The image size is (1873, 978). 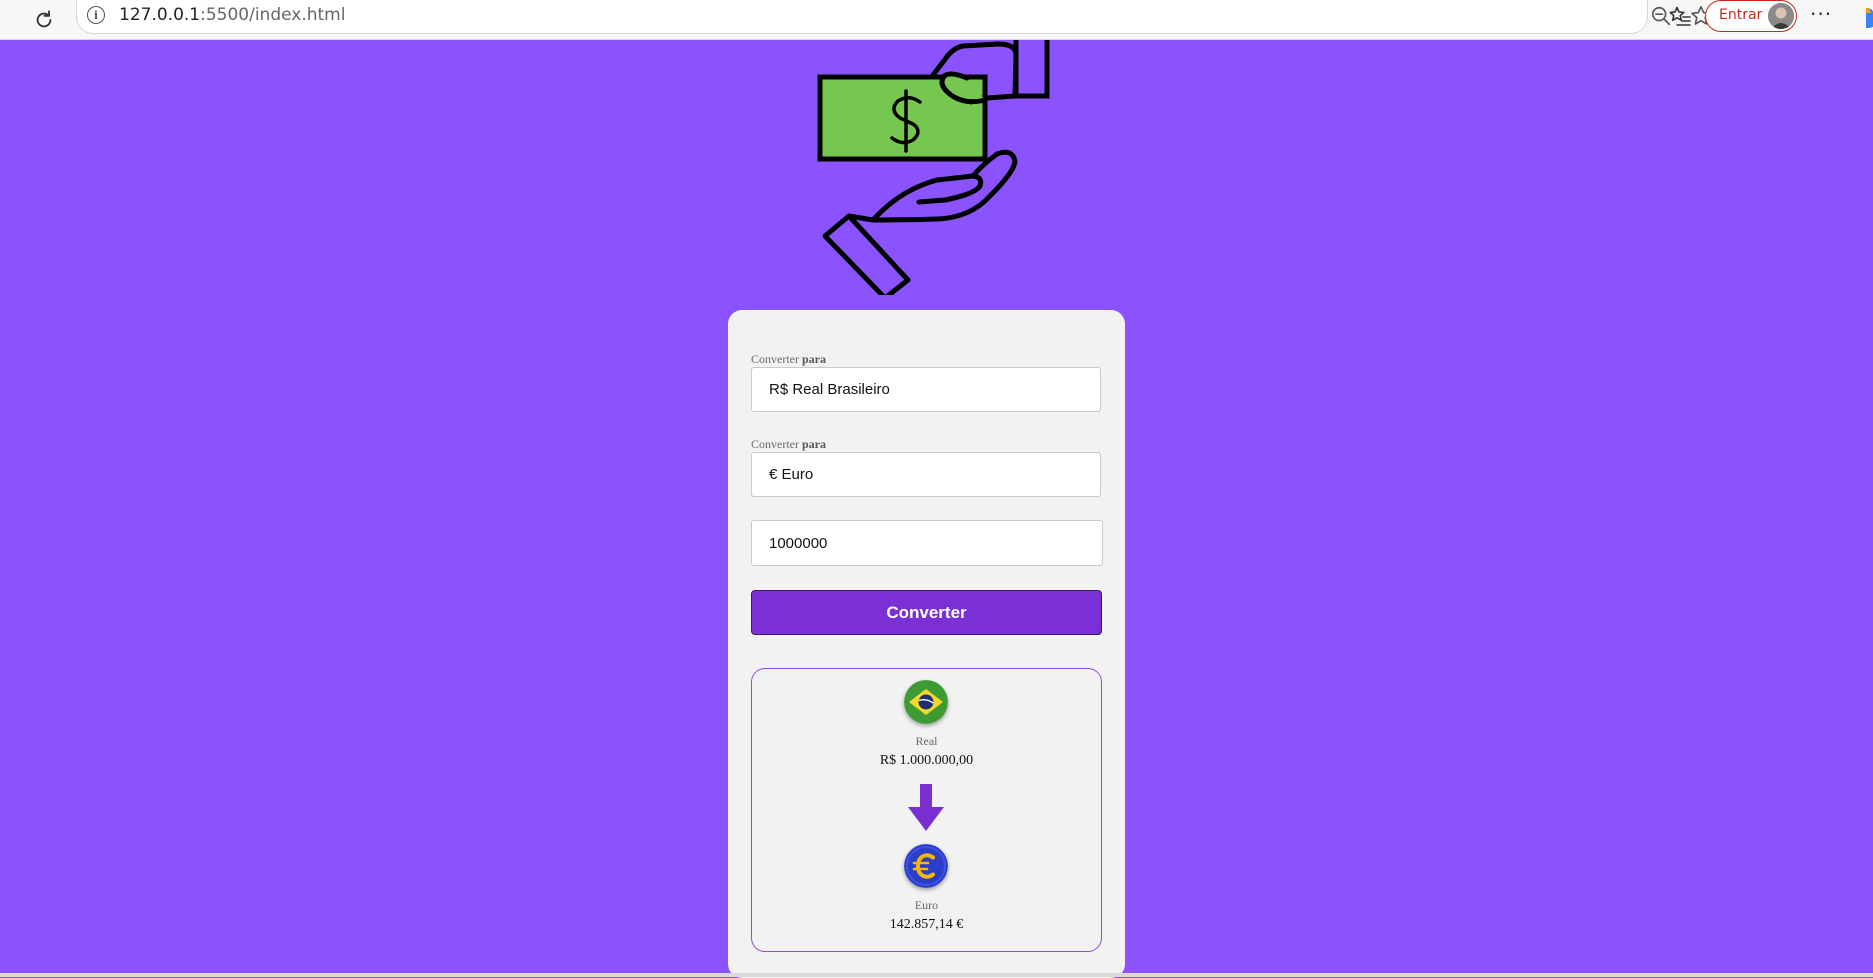 I want to click on to-label-bold: para, so click(x=813, y=444).